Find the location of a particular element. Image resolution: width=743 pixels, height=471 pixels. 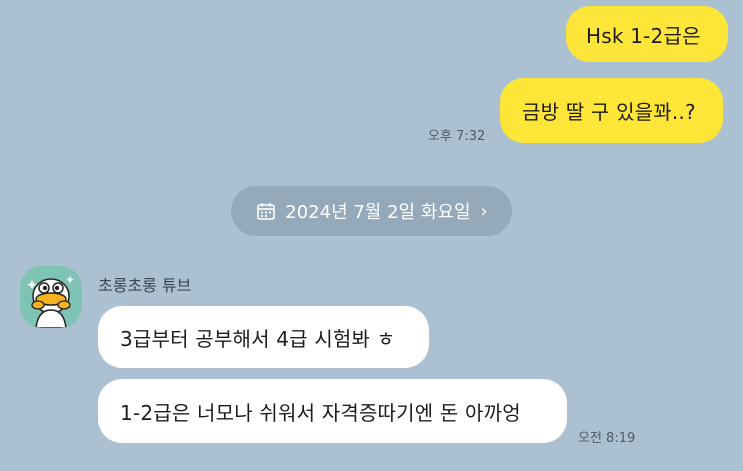

sent-message-bubble: 금방 딸 구 있을꽈..? is located at coordinates (611, 110).